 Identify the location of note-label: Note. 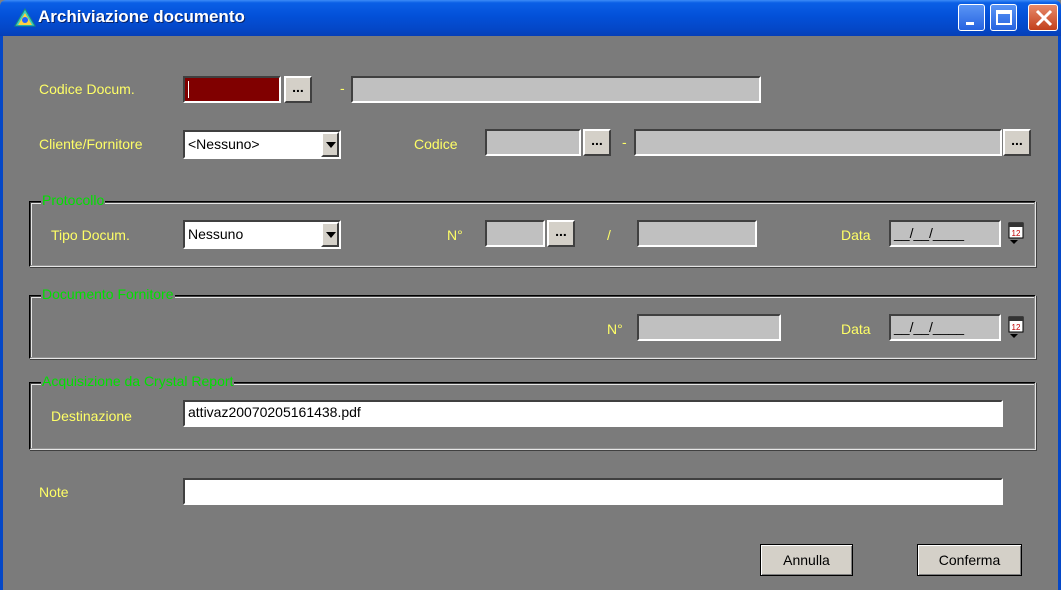
(54, 492).